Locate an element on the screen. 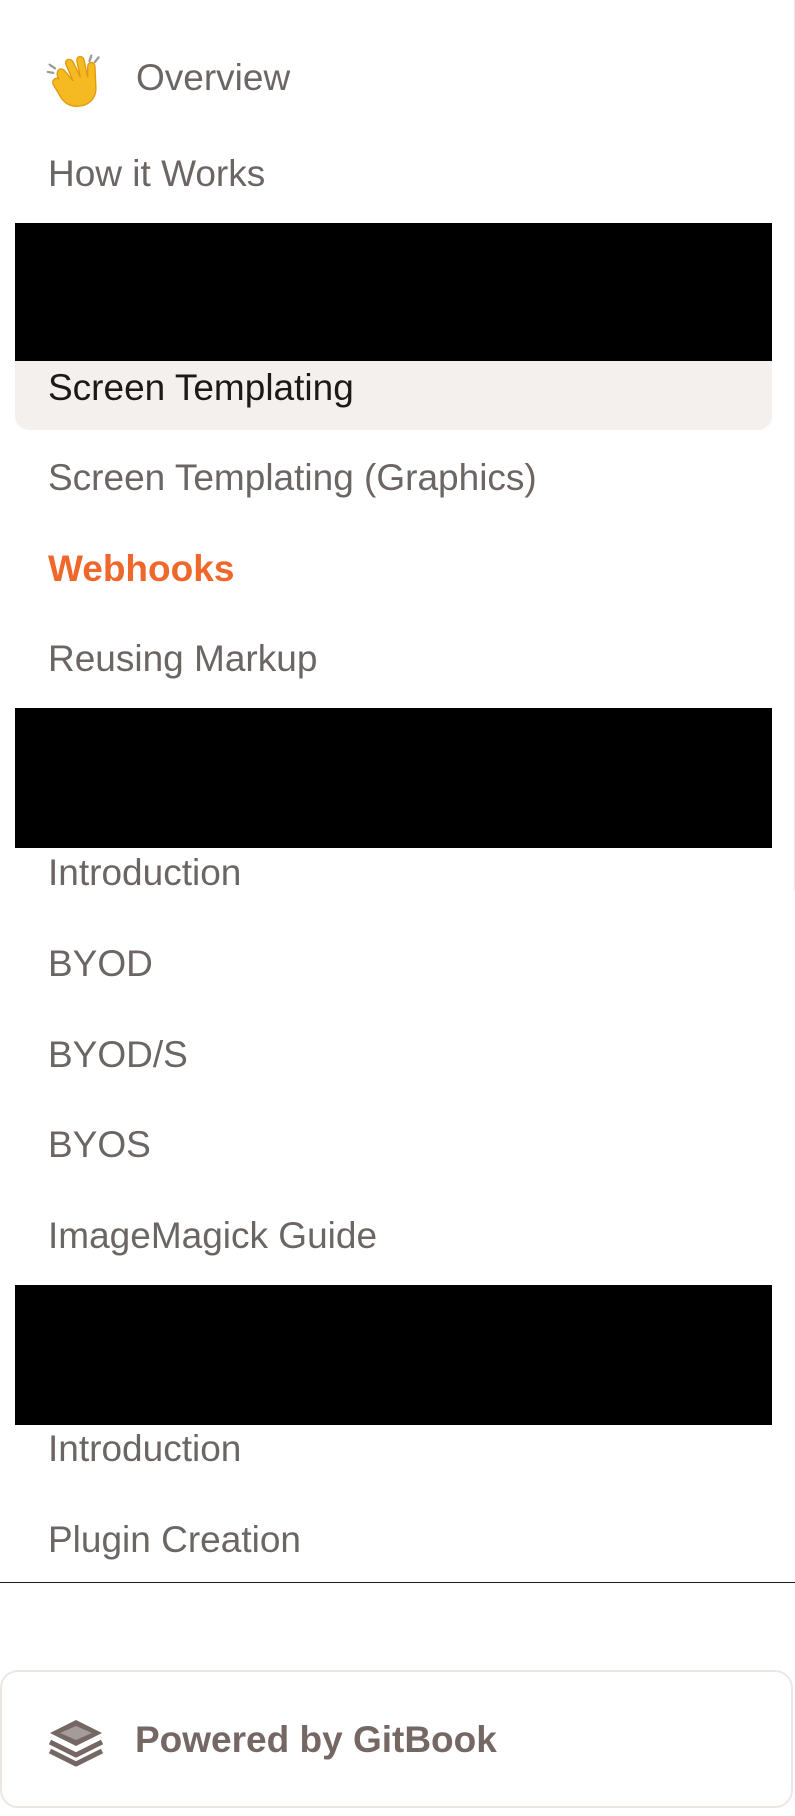 Image resolution: width=795 pixels, height=1816 pixels. sidebar-item-overview: Overview is located at coordinates (397, 70).